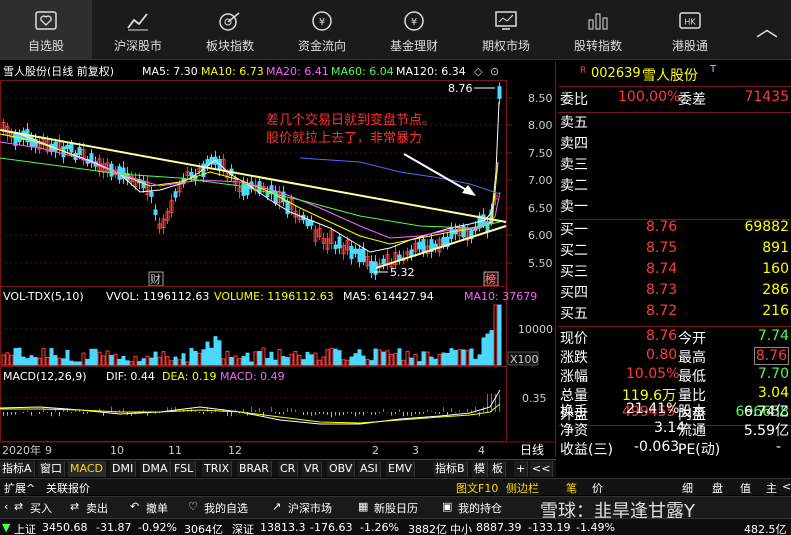 This screenshot has height=535, width=791. I want to click on index-name: 上证, so click(25, 528).